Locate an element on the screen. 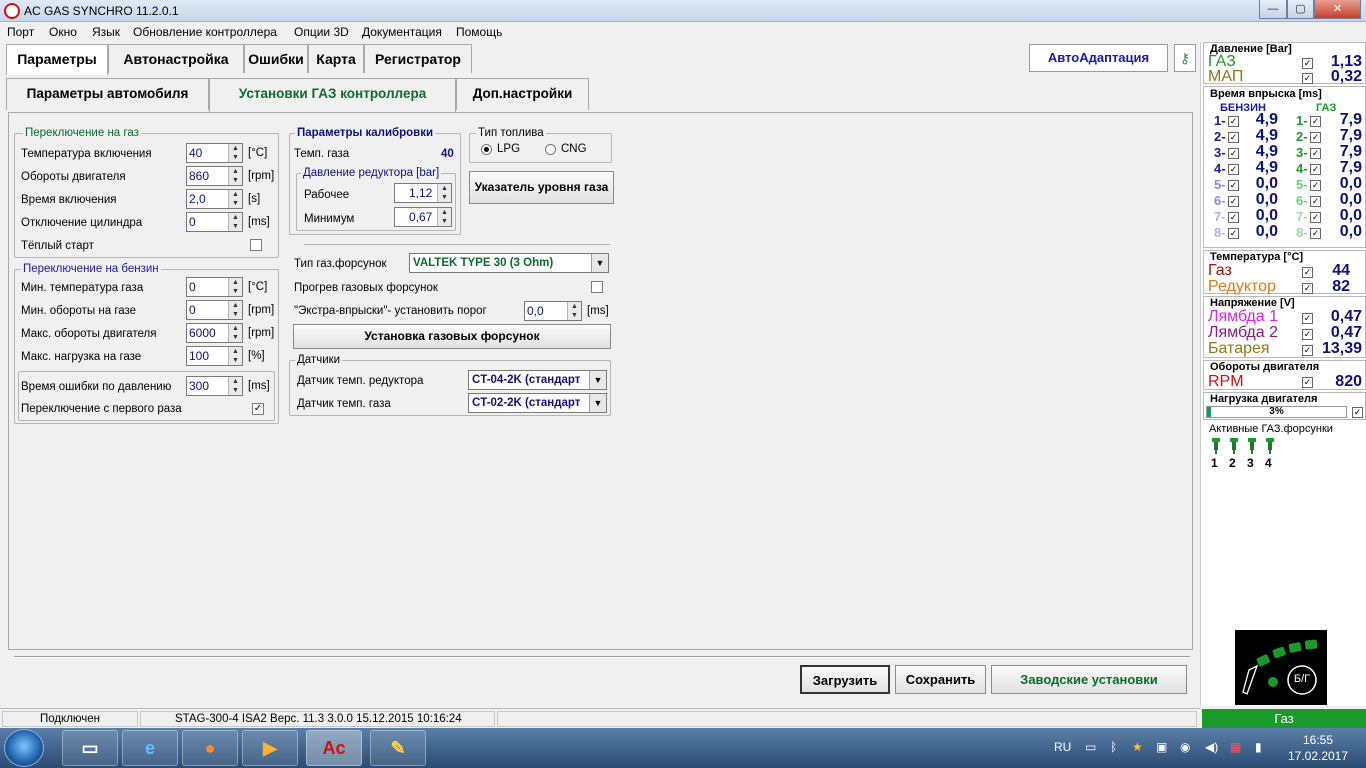 This screenshot has height=768, width=1366. gas-sensor-select: CT-02-2K (стандарт ▼ is located at coordinates (537, 403).